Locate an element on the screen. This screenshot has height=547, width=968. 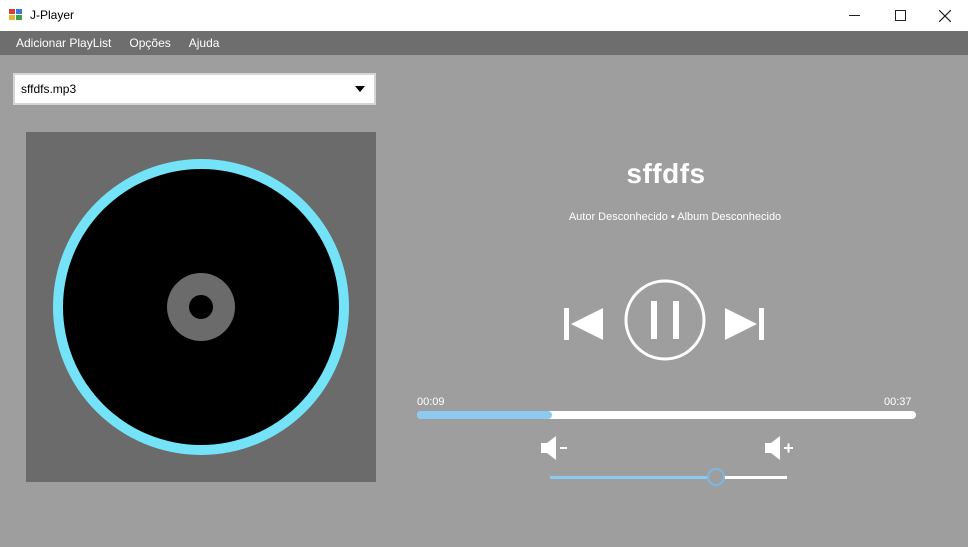
chevron-down-icon is located at coordinates (360, 89).